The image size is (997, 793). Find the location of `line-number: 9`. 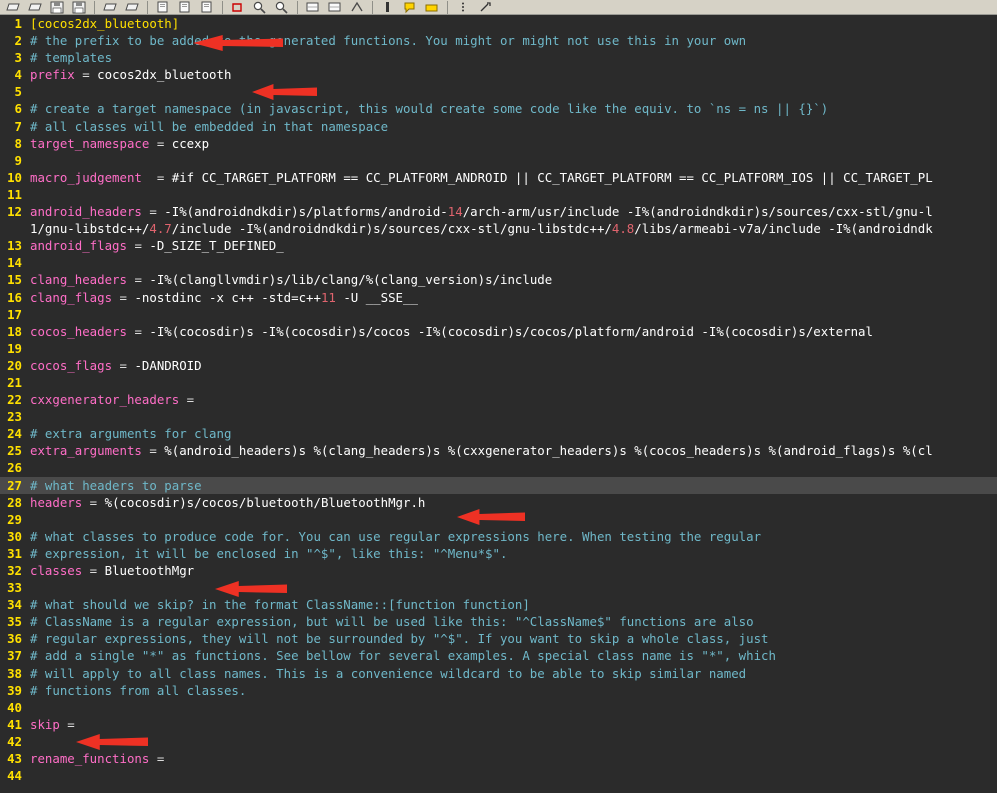

line-number: 9 is located at coordinates (13, 160).